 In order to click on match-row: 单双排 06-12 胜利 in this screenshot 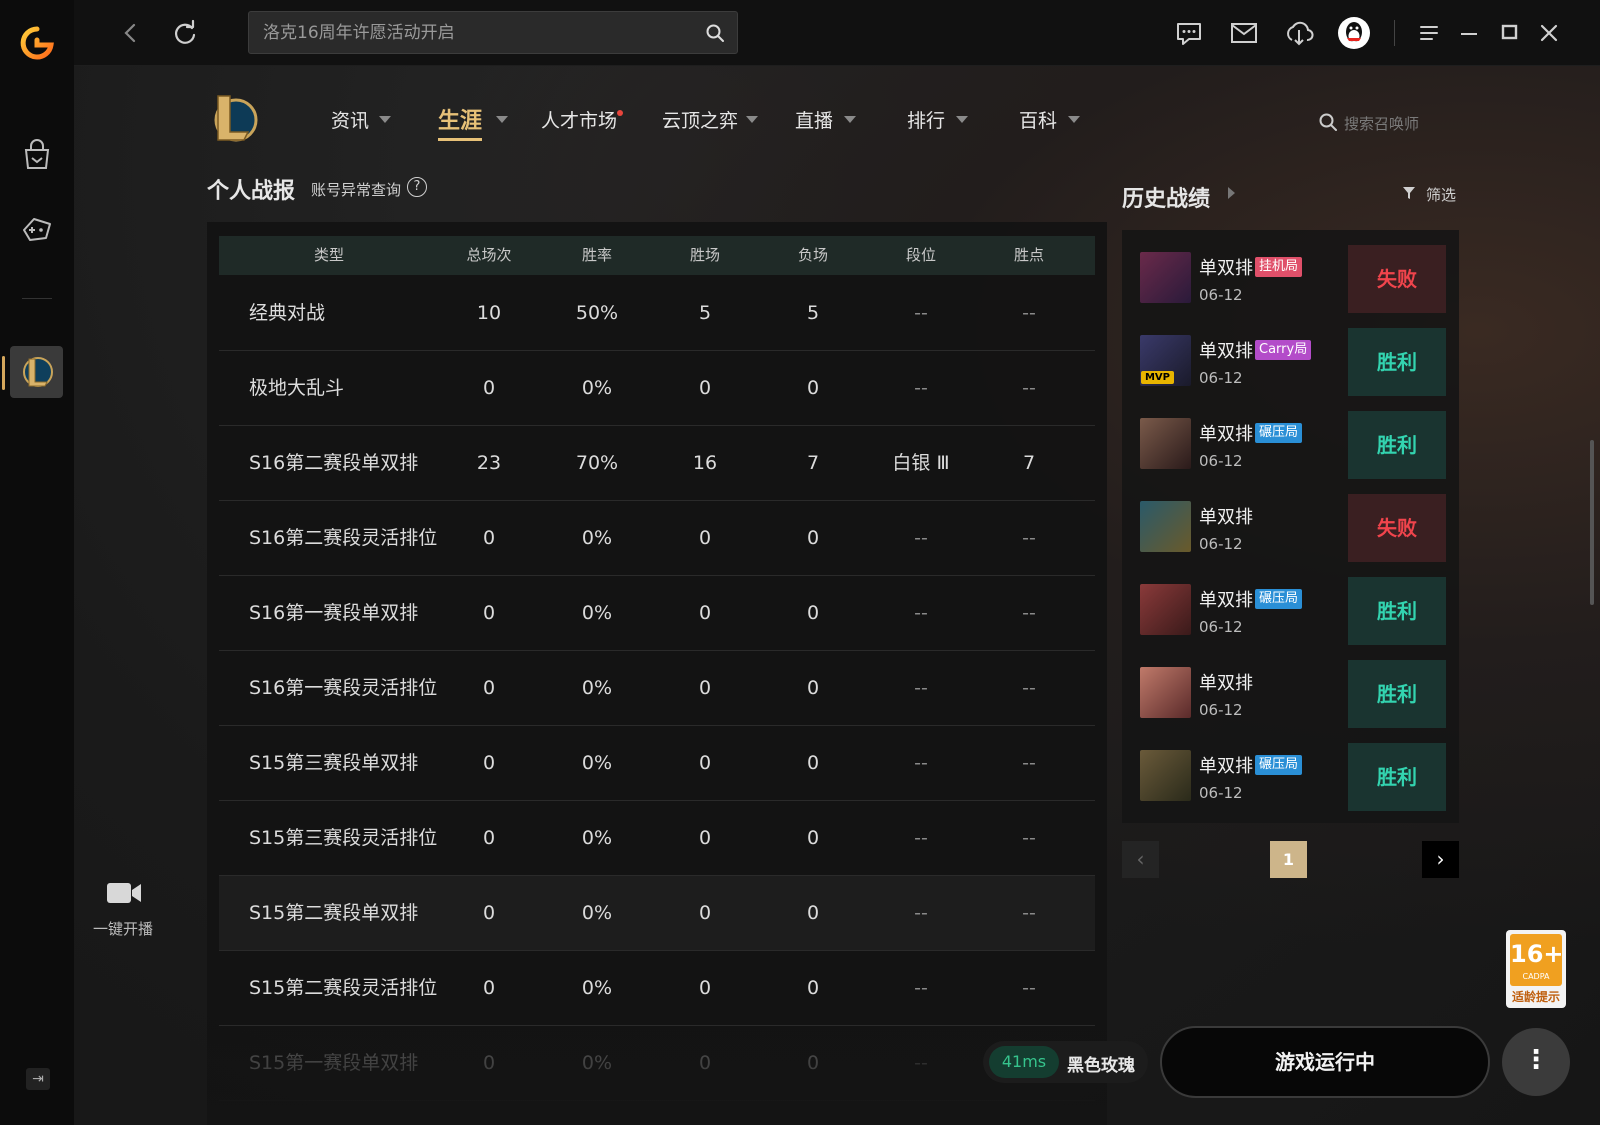, I will do `click(1293, 694)`.